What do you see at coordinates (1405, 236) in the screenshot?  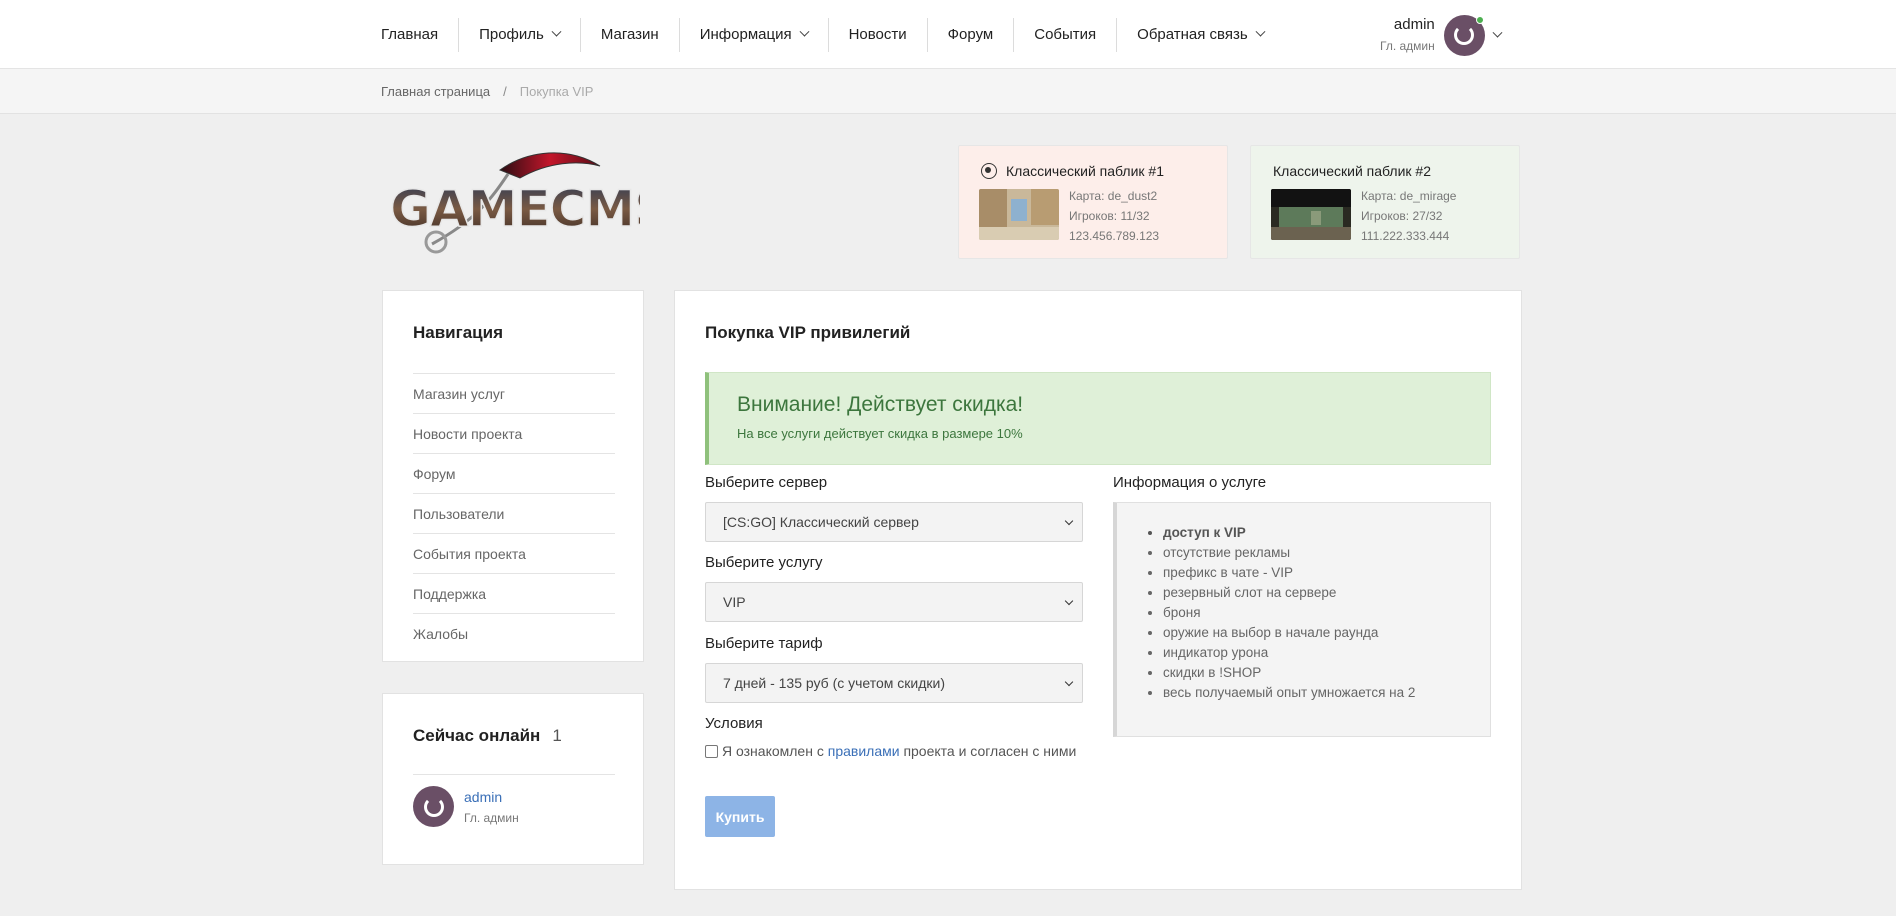 I see `server-ip: 111.222.333.444` at bounding box center [1405, 236].